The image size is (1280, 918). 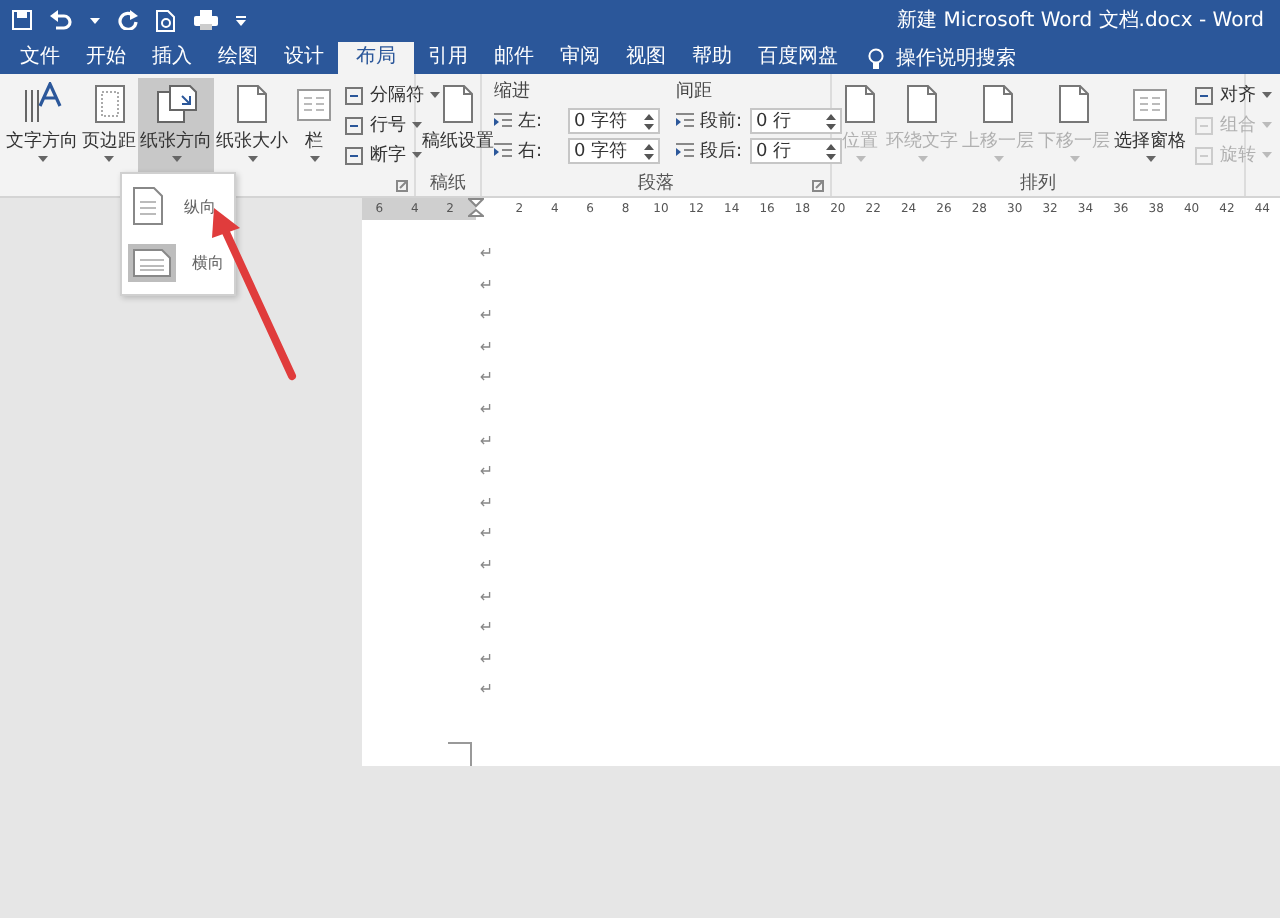 I want to click on text-direction-icon, so click(x=42, y=104).